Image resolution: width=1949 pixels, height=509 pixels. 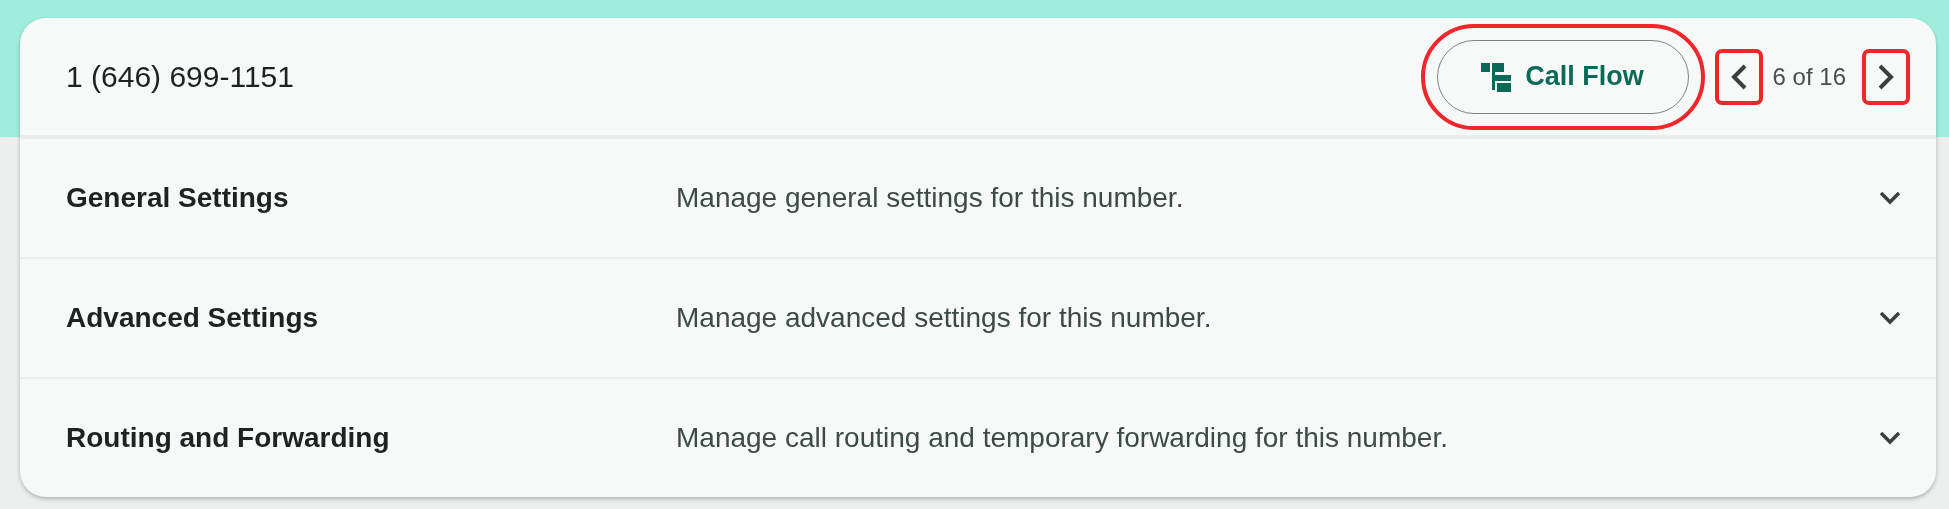 I want to click on section-description: Manage advanced settings for this number., so click(x=944, y=318).